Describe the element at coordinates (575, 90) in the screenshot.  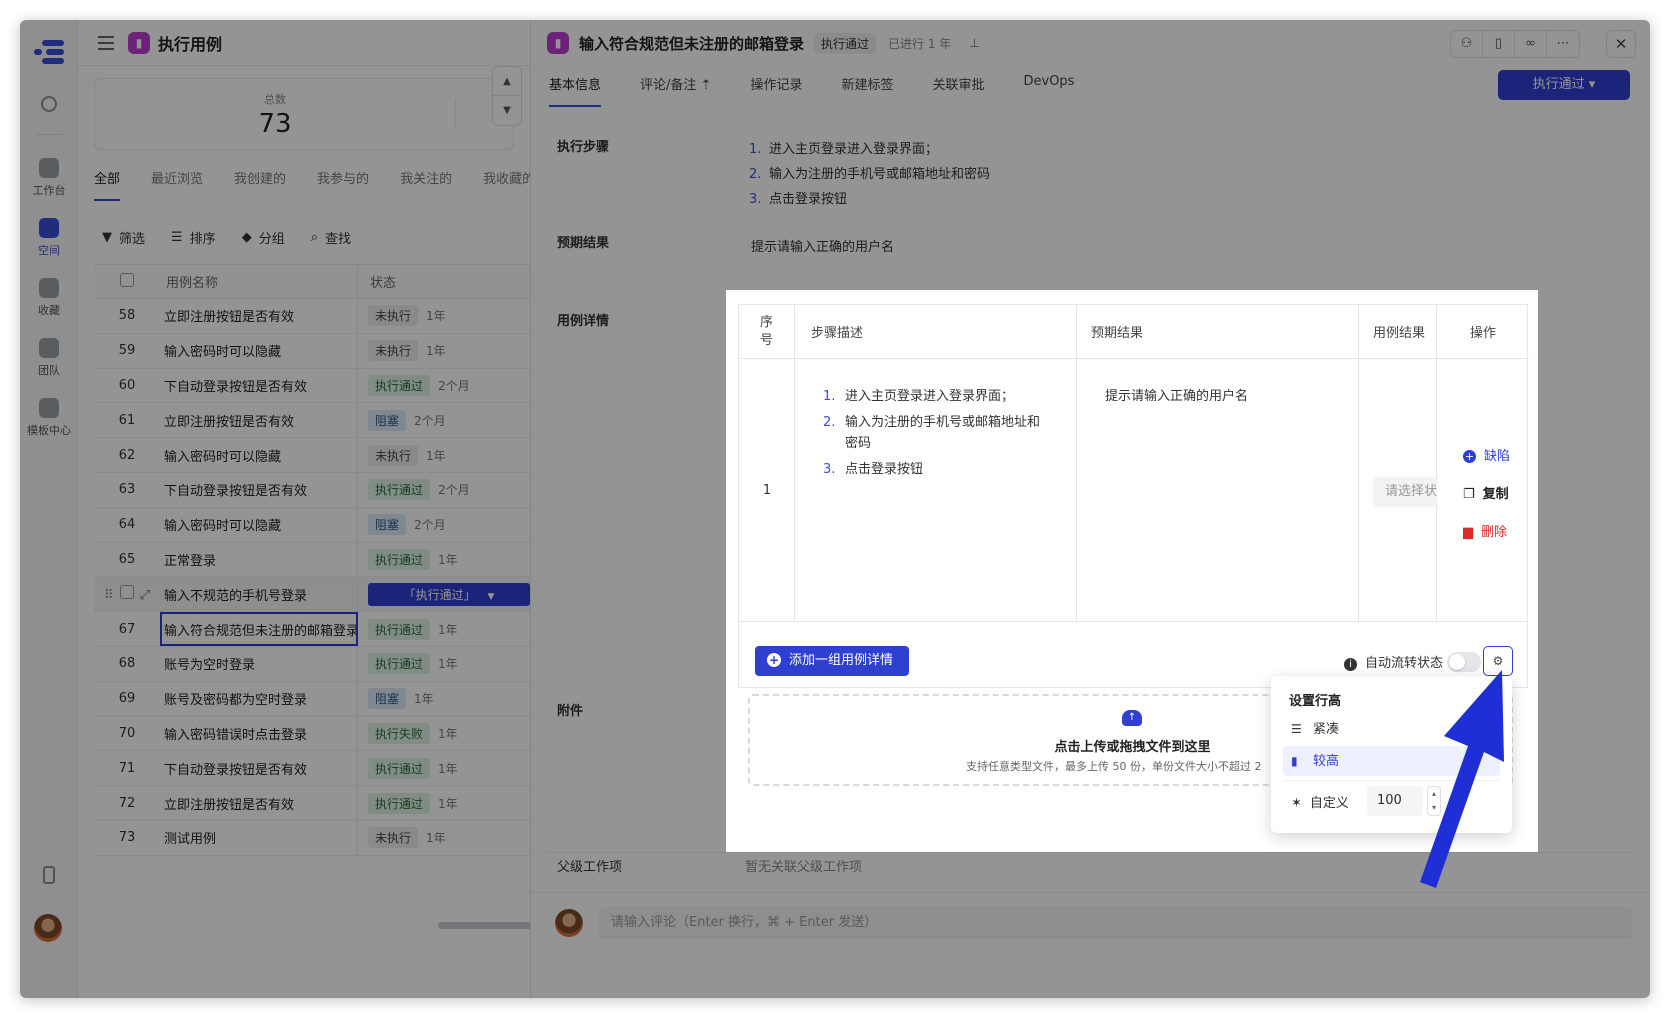
I see `tab-basic-info: 基本信息` at that location.